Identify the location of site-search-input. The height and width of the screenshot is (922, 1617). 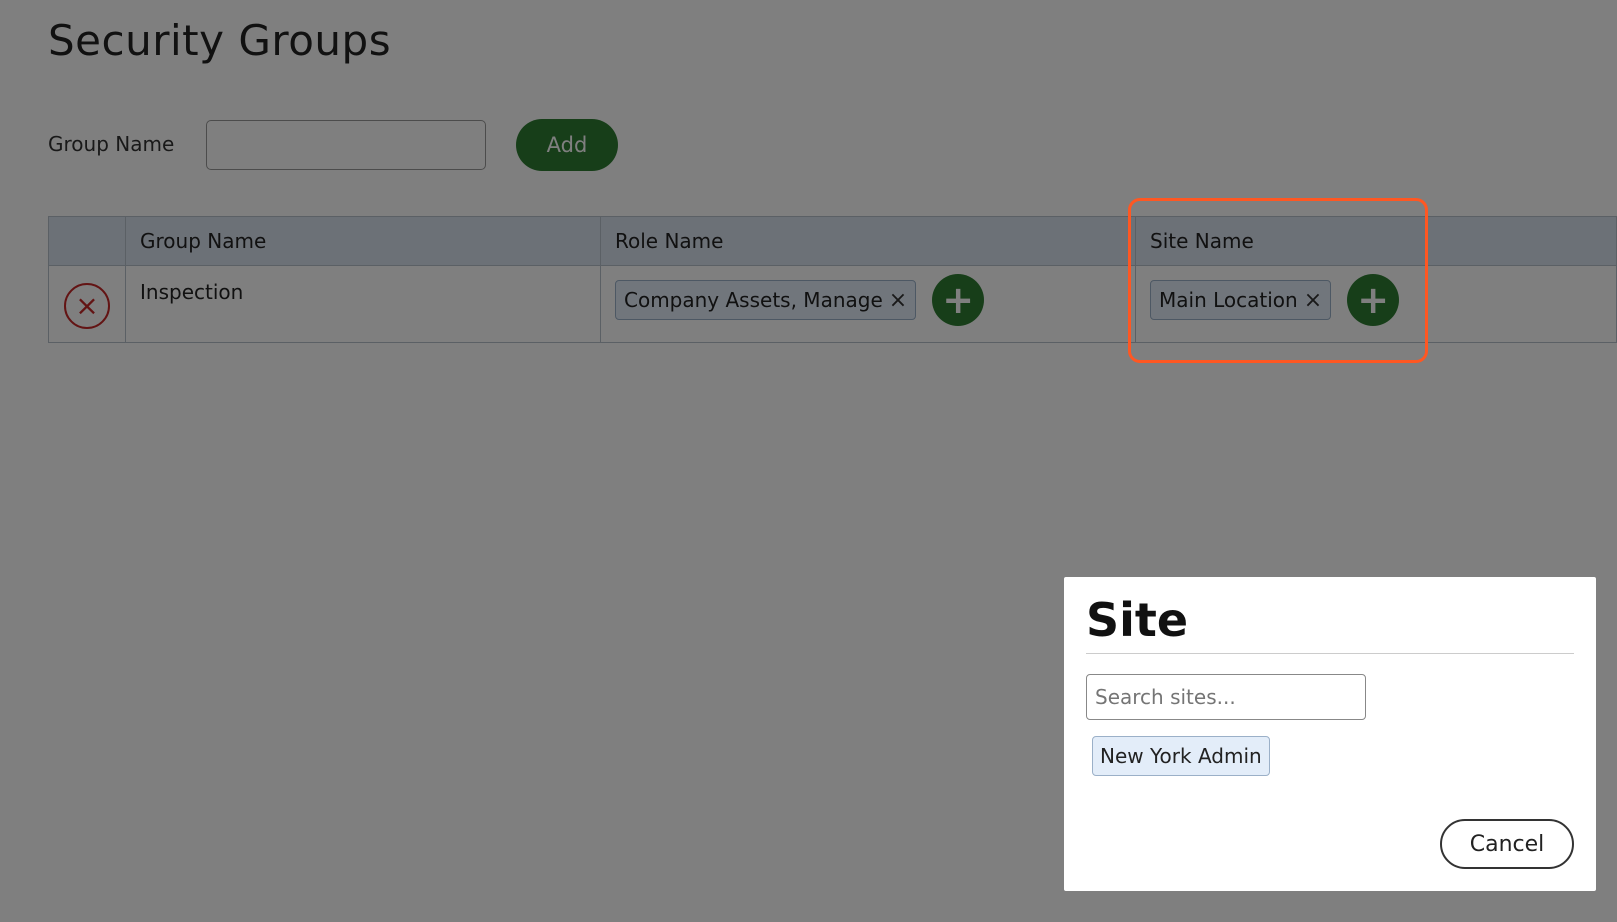
(1226, 697).